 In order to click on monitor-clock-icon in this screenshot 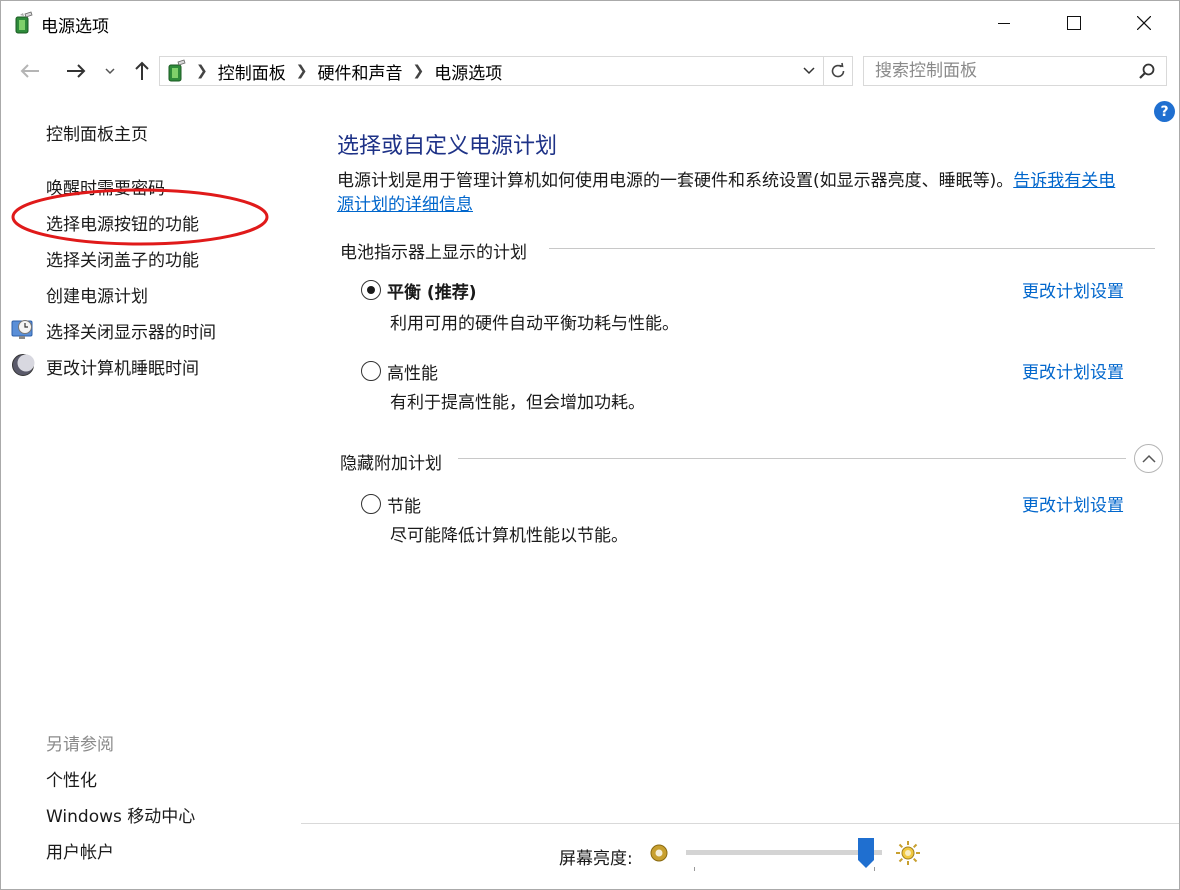, I will do `click(22, 329)`.